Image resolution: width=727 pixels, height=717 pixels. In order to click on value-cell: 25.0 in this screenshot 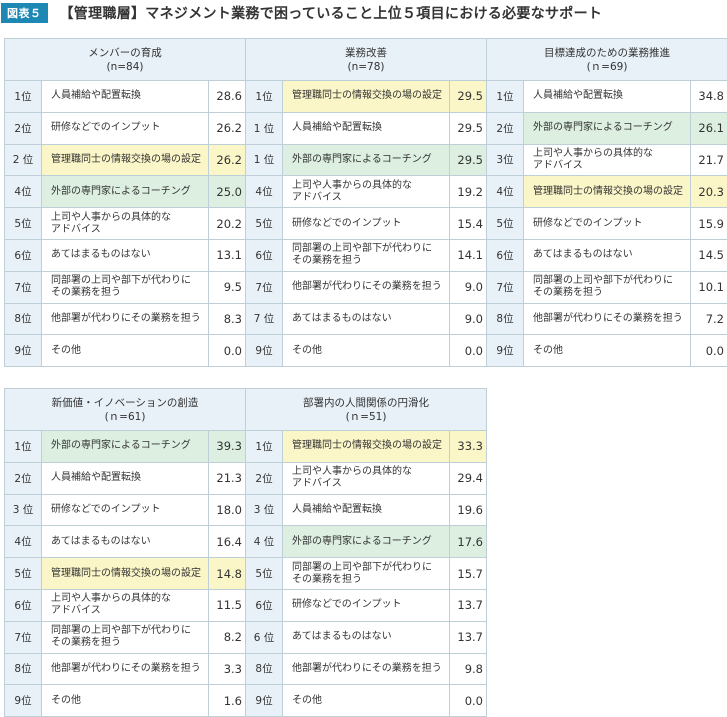, I will do `click(227, 192)`.